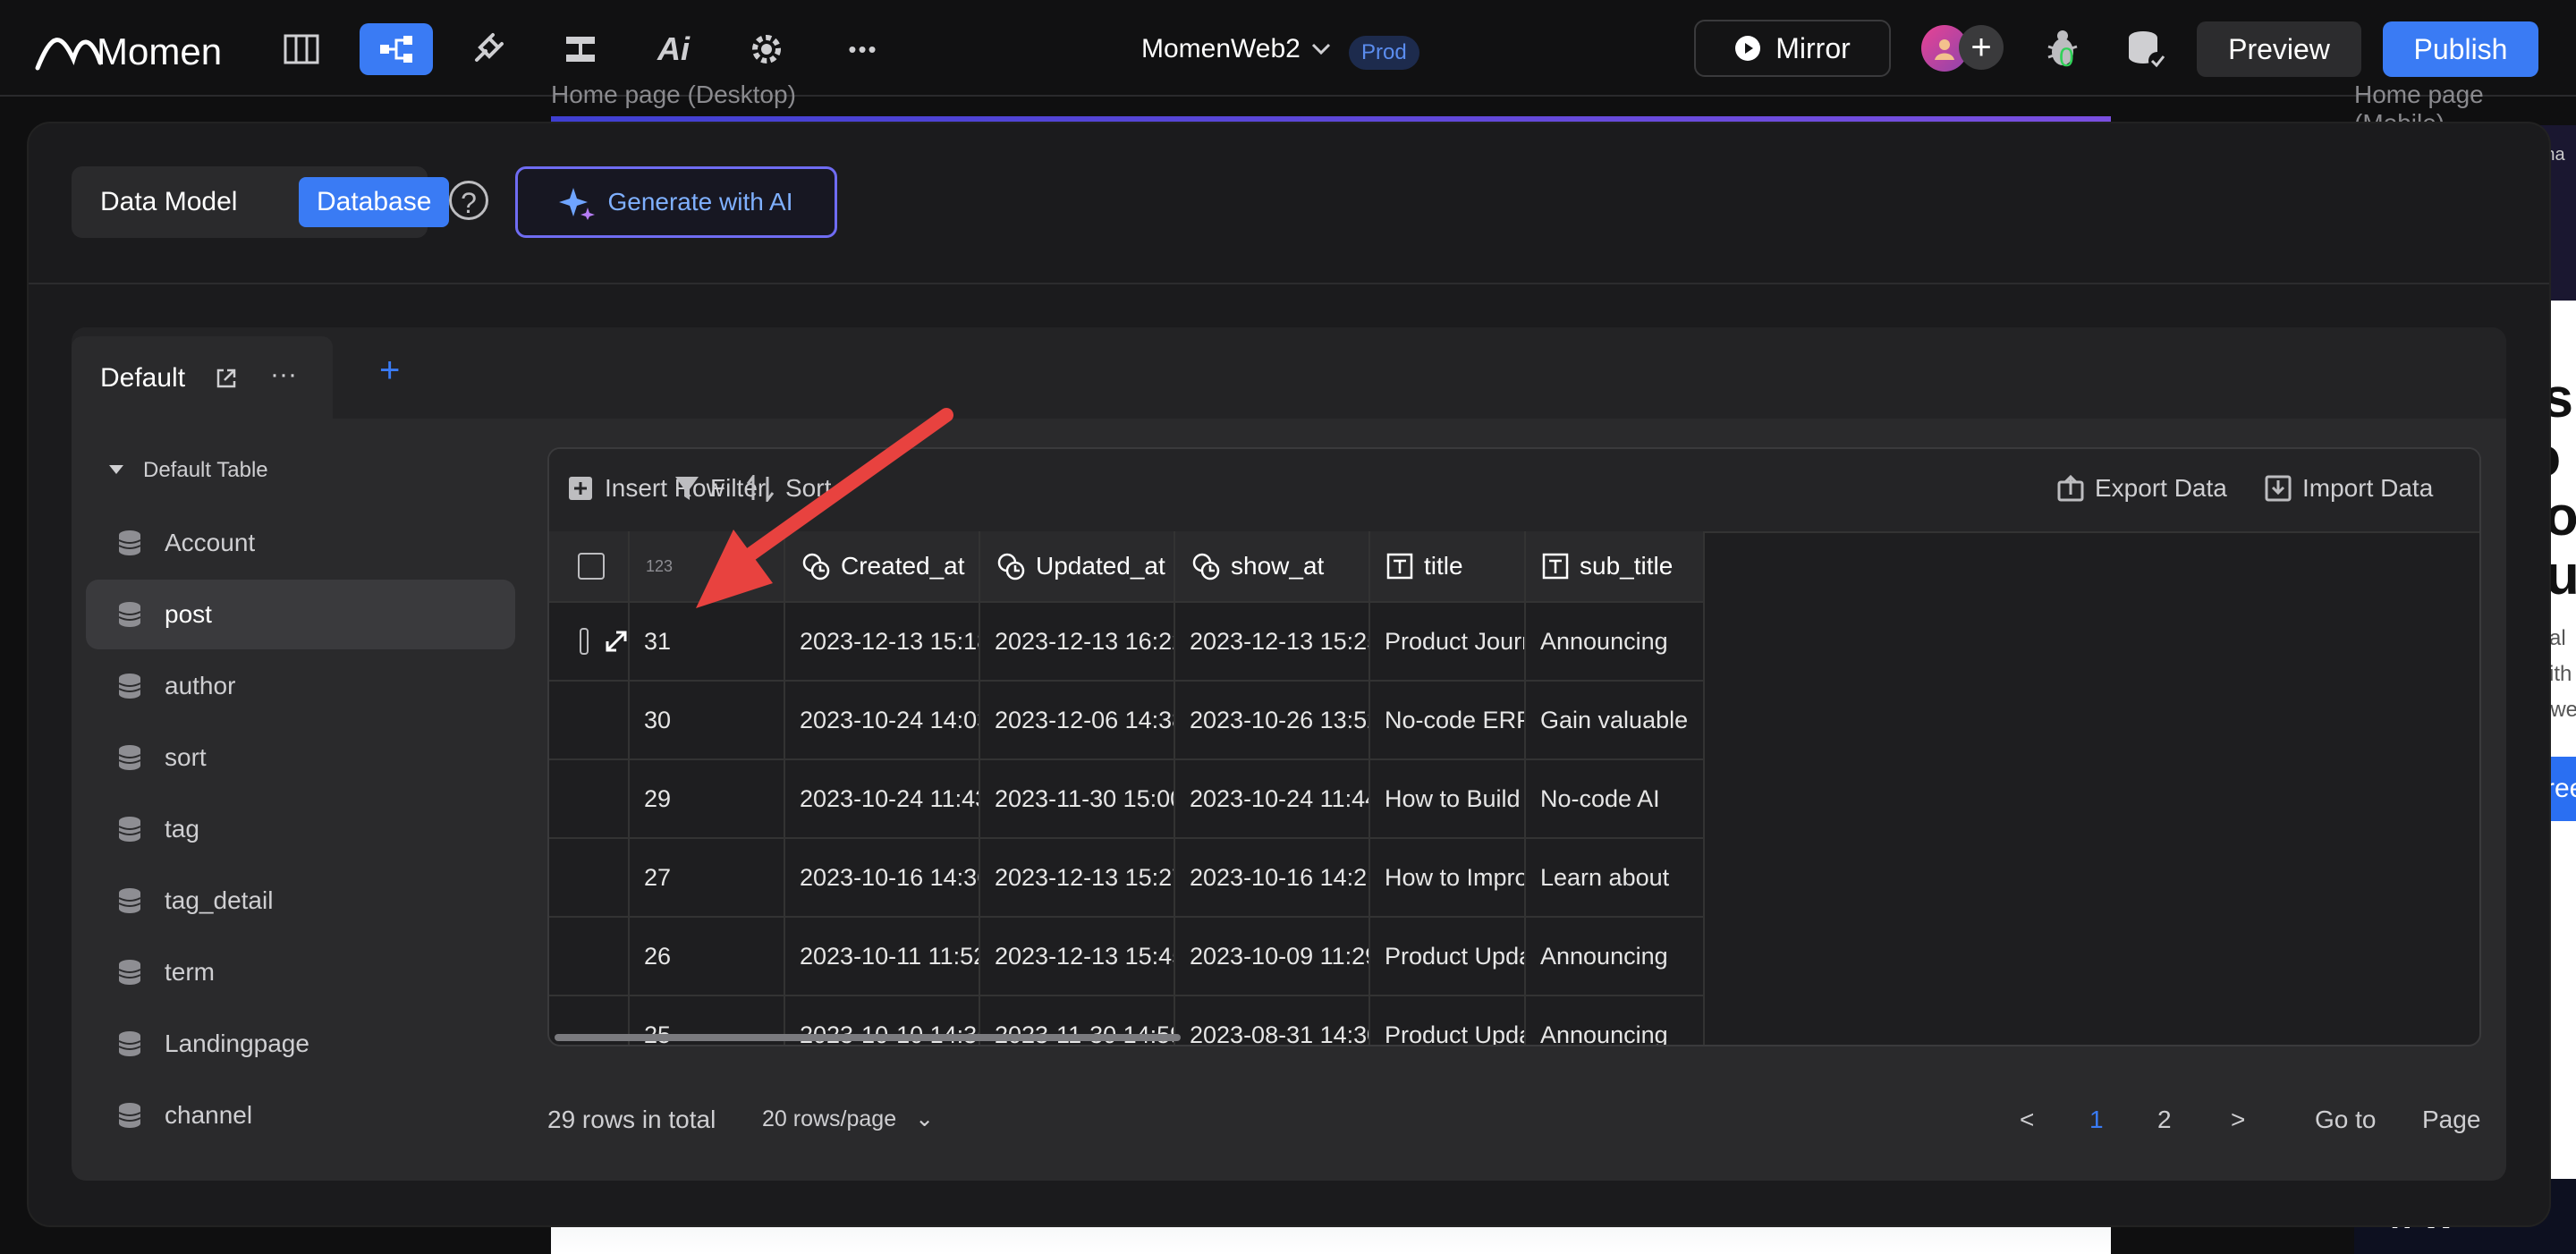  Describe the element at coordinates (2027, 1120) in the screenshot. I see `prev-page-button: <` at that location.